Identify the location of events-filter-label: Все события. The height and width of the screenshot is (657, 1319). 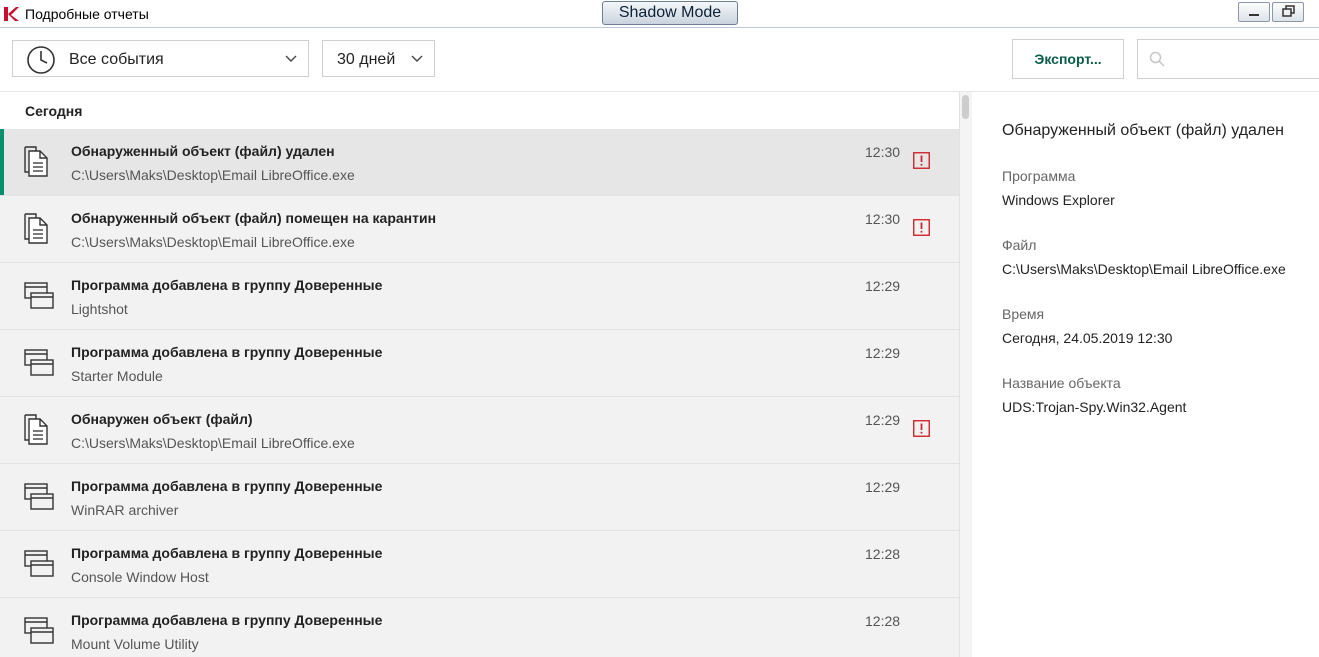
(116, 59).